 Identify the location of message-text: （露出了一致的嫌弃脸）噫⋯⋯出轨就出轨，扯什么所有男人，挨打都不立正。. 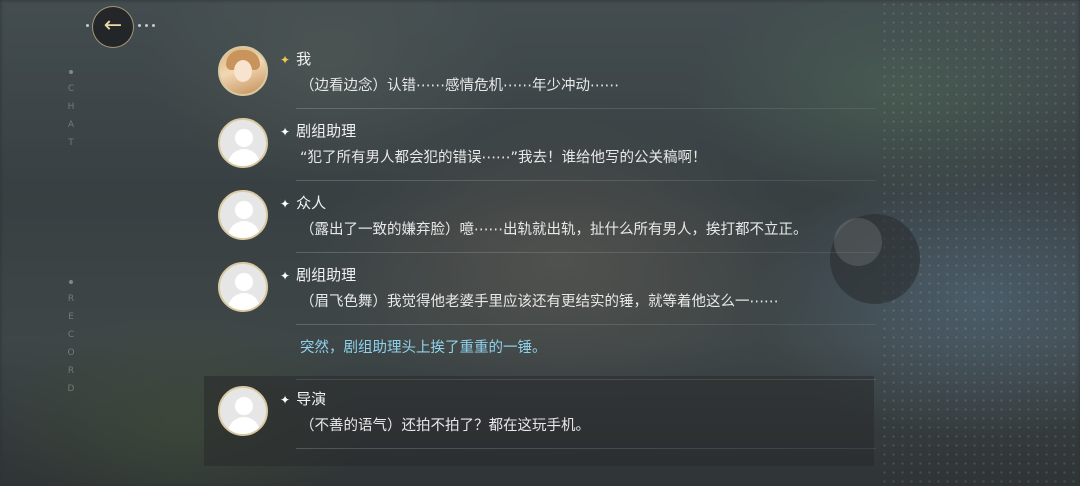
(554, 230).